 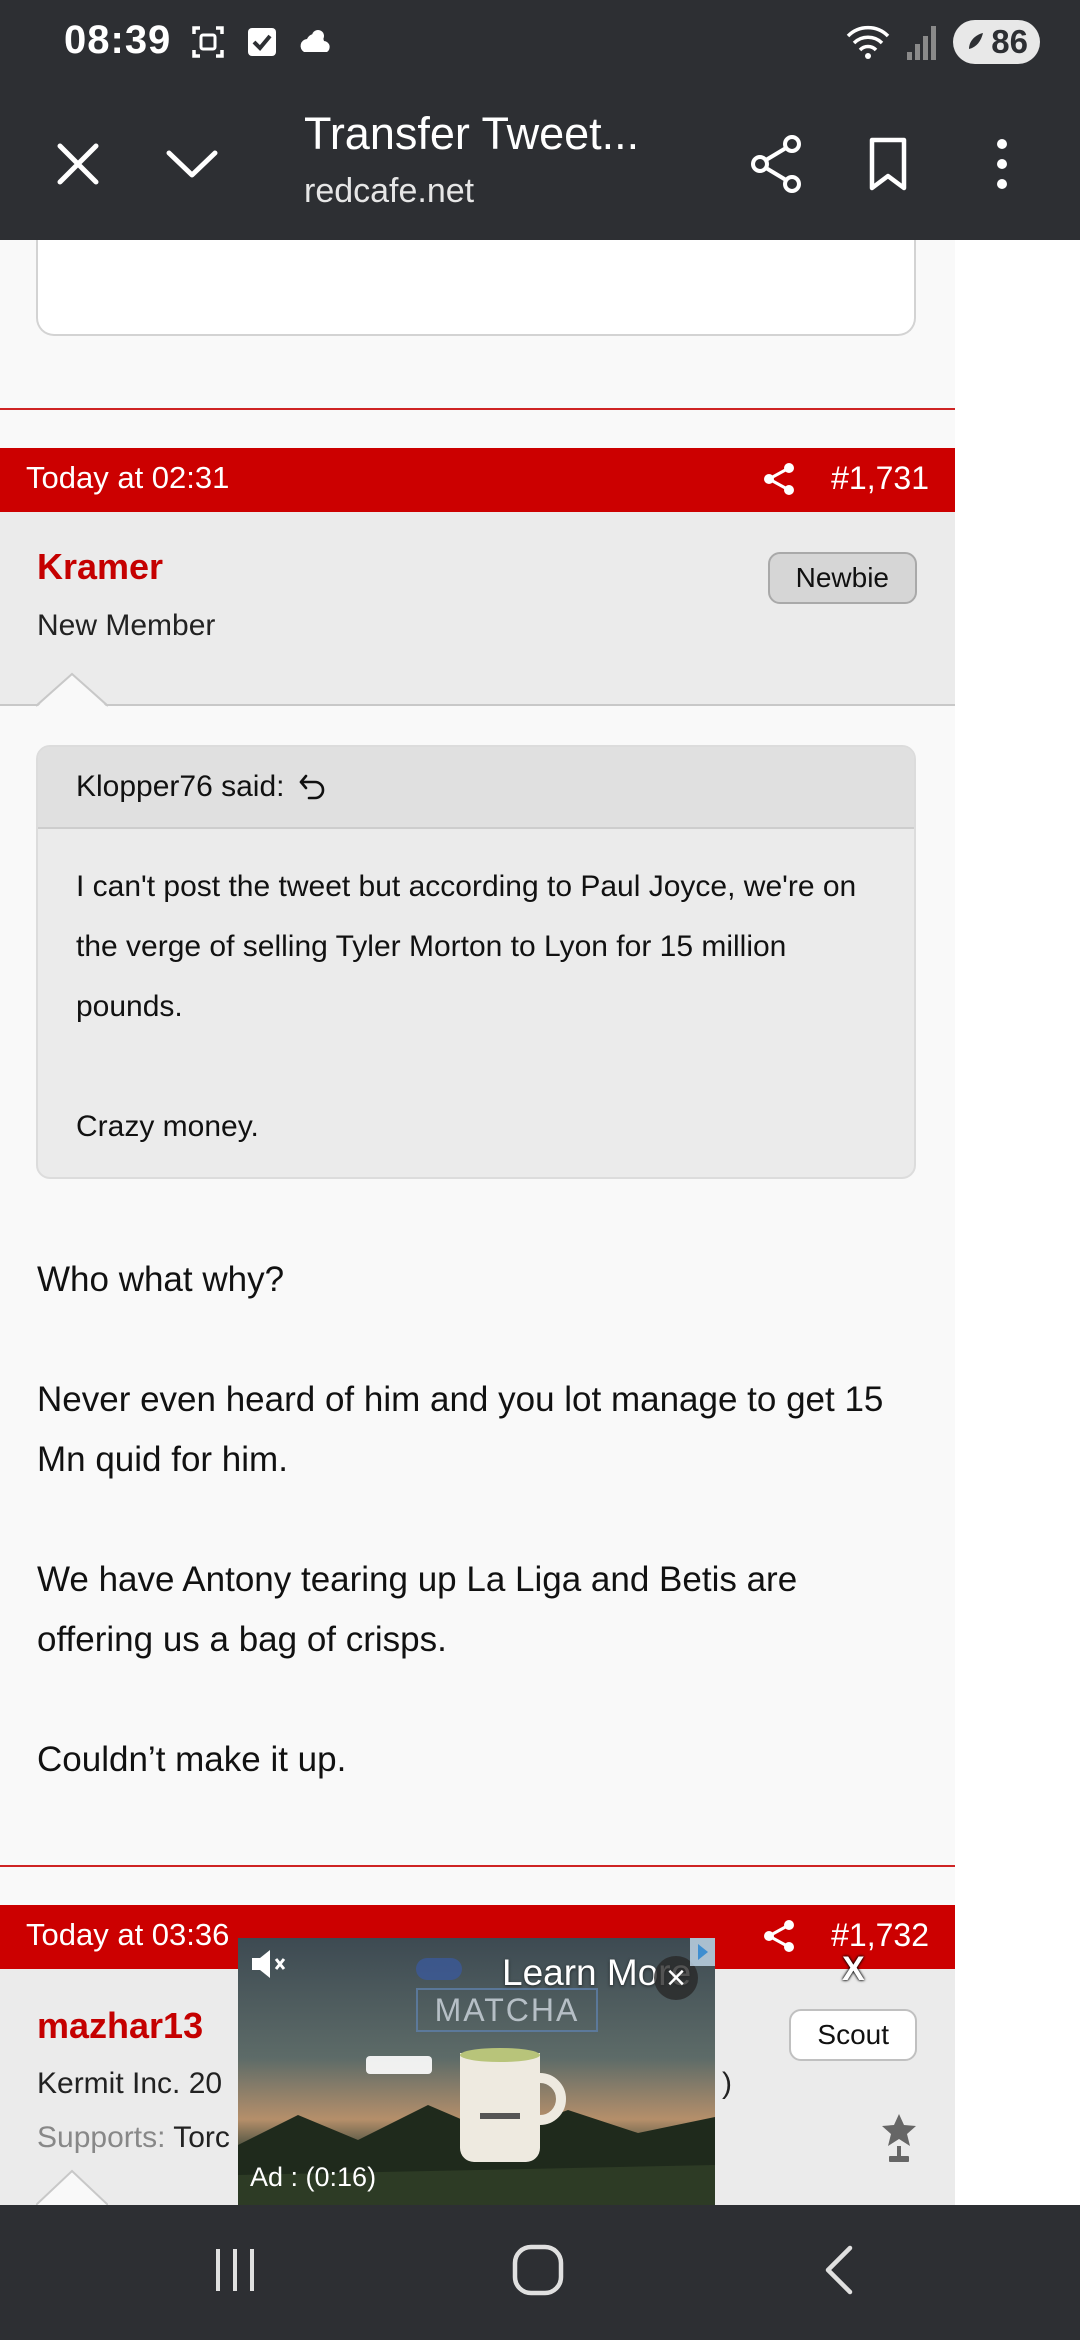 I want to click on supports-line: Supports: Torc, so click(x=133, y=2138).